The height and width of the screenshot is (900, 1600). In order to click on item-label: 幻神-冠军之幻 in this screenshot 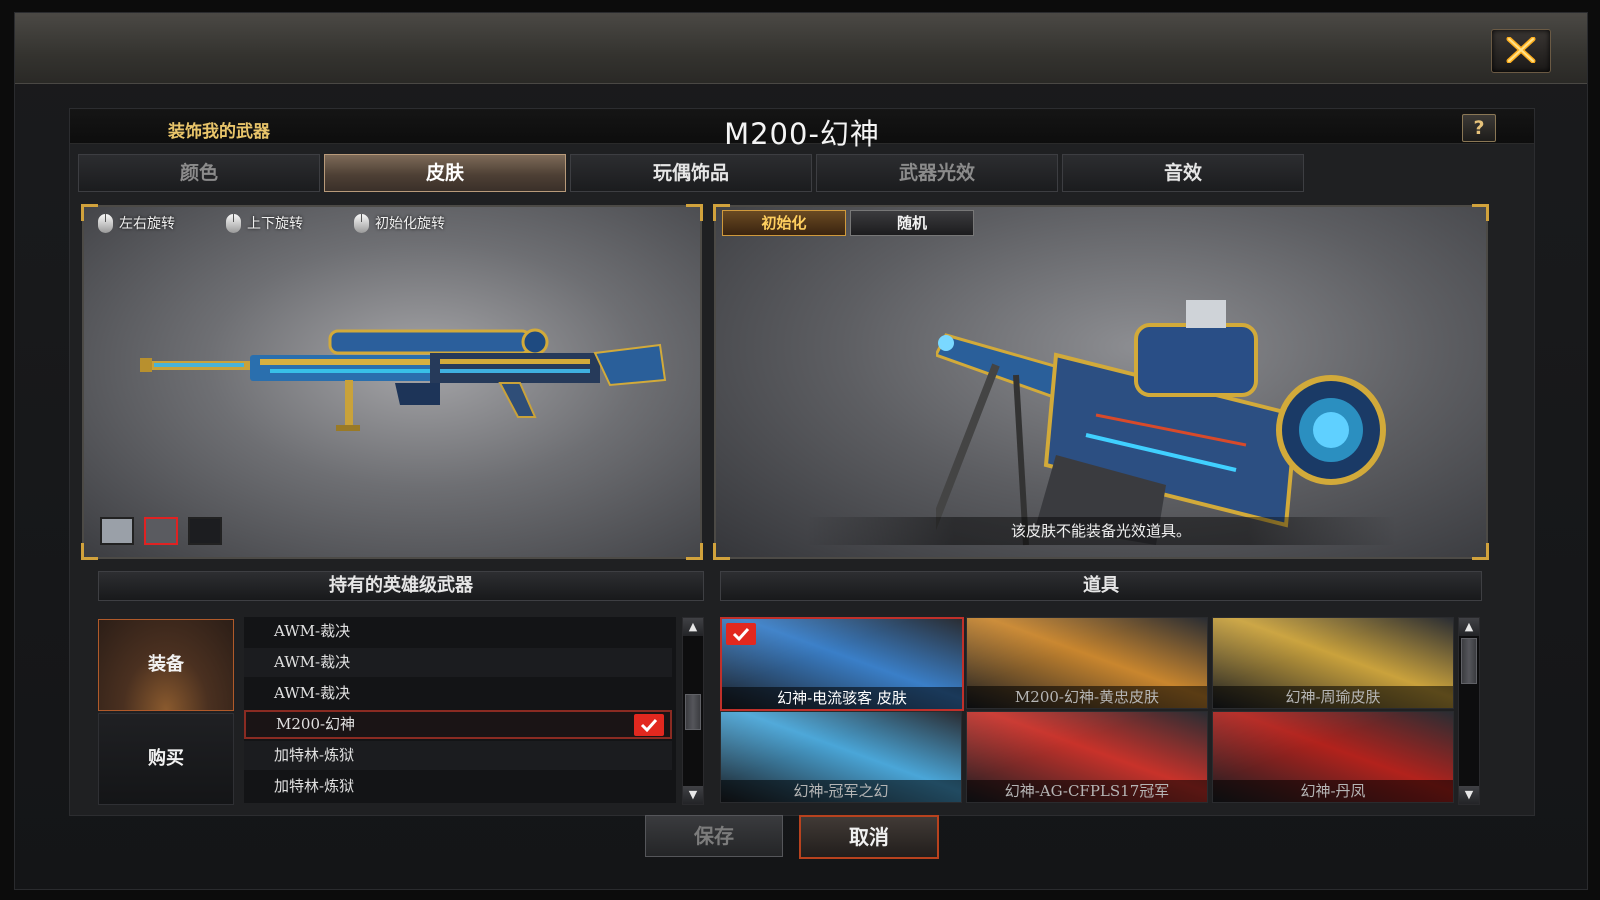, I will do `click(841, 791)`.